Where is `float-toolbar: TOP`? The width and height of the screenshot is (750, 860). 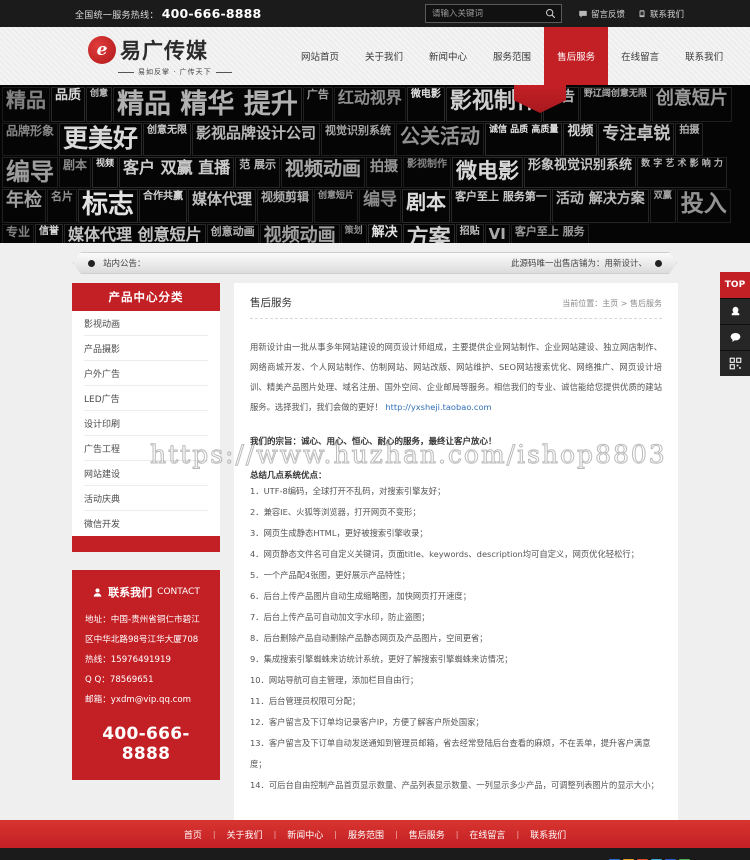 float-toolbar: TOP is located at coordinates (735, 324).